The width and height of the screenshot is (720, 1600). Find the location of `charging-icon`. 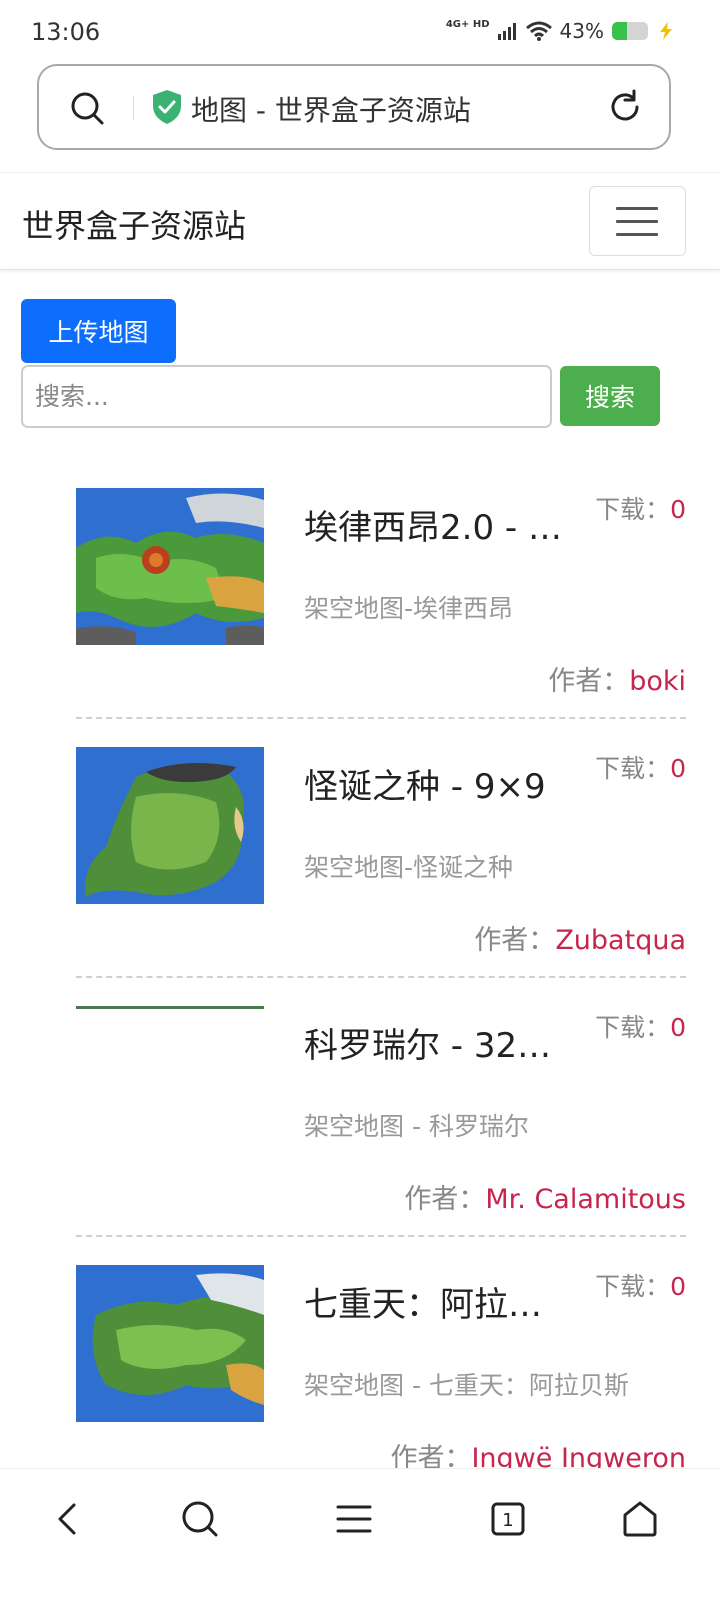

charging-icon is located at coordinates (666, 31).